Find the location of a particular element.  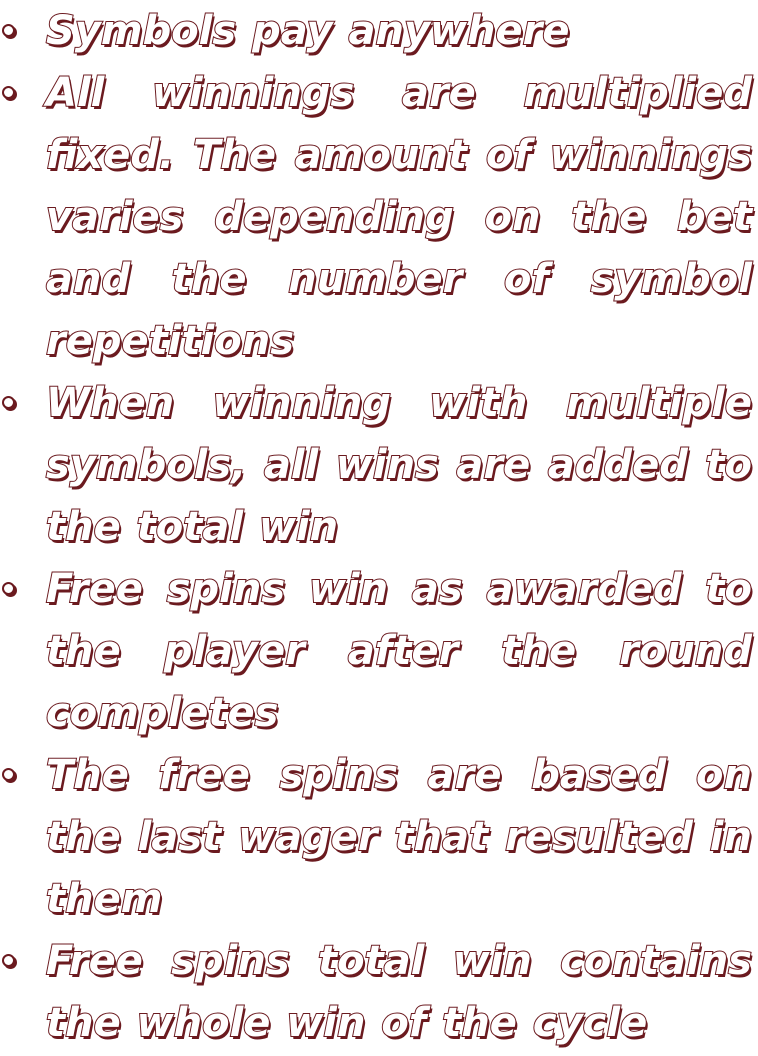

rule-item: Symbols pay anywhere is located at coordinates (376, 31).